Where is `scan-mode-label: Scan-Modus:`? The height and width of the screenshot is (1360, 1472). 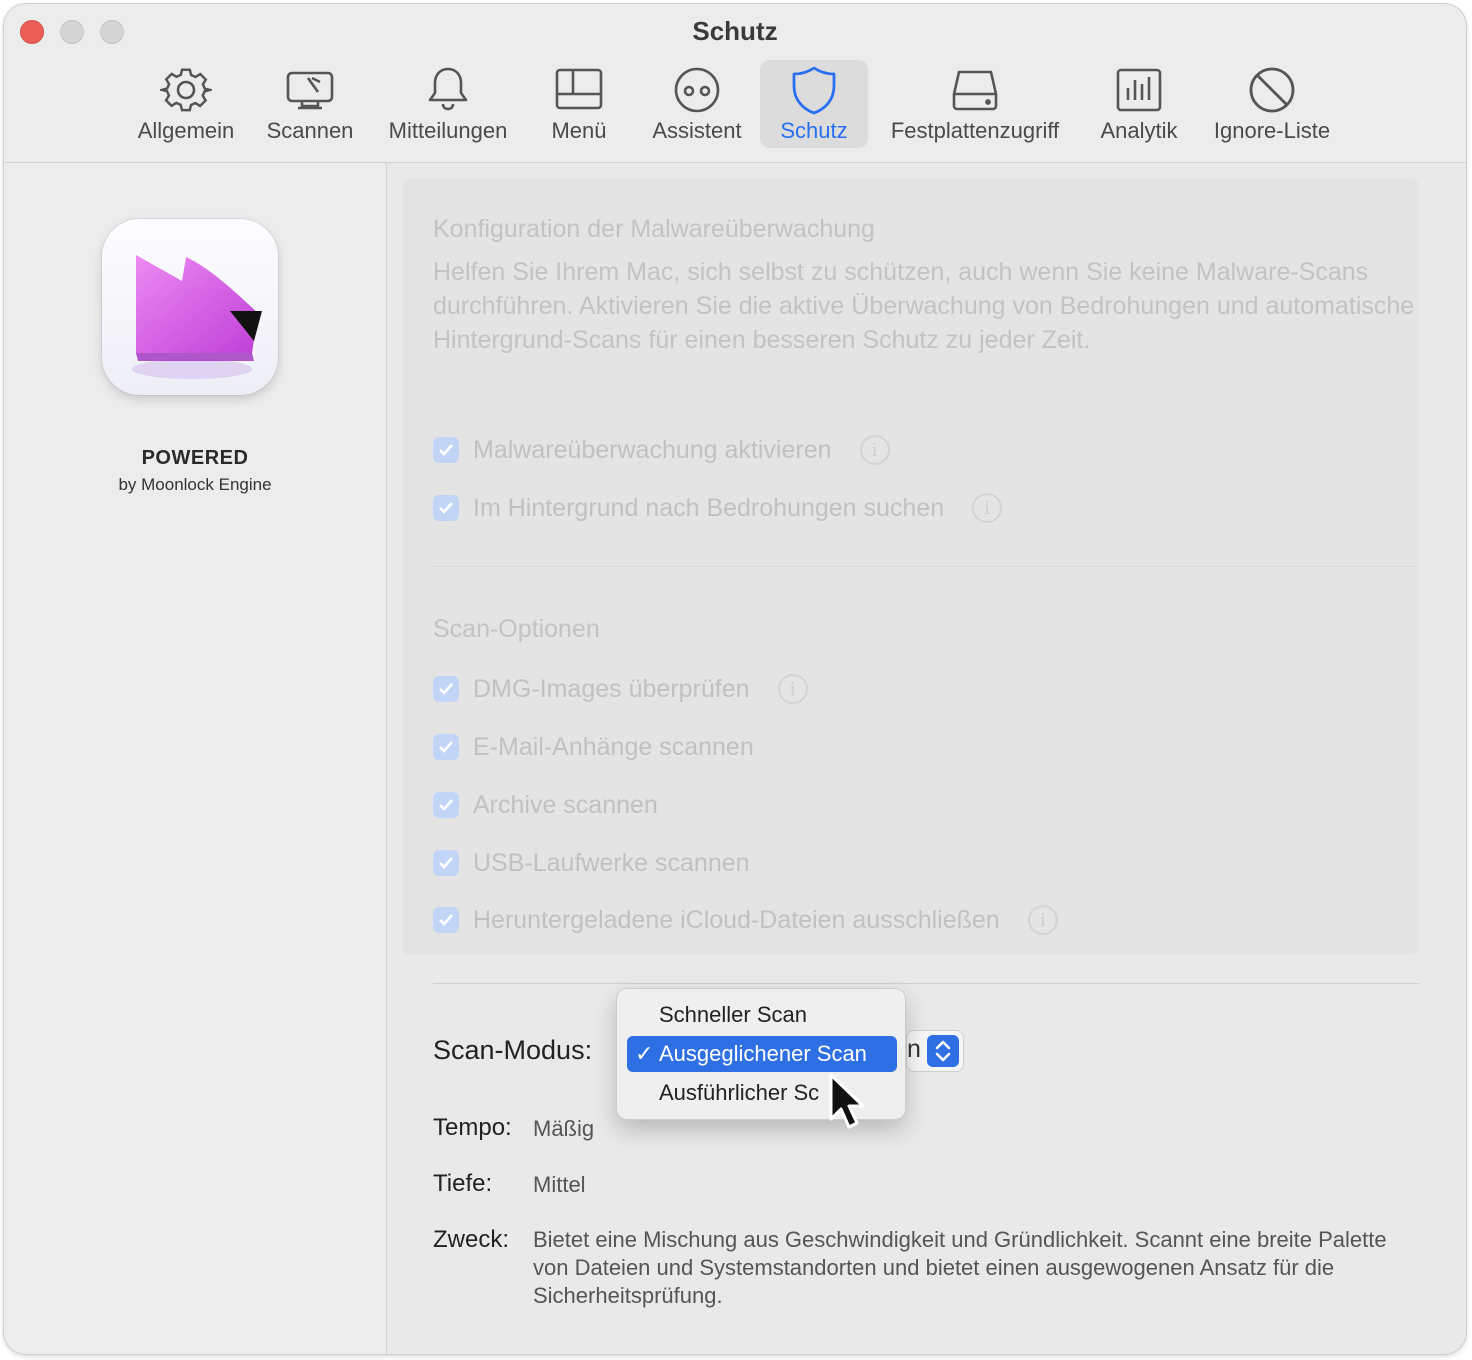 scan-mode-label: Scan-Modus: is located at coordinates (513, 1050).